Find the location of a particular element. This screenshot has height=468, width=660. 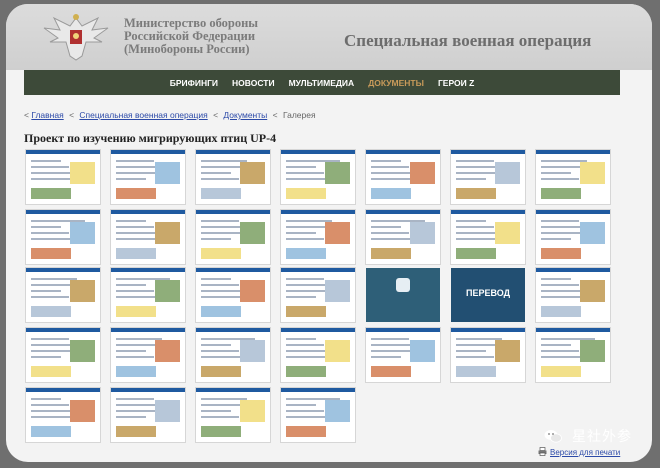

nav-item-heroes: ГЕРОИ Z is located at coordinates (456, 83).